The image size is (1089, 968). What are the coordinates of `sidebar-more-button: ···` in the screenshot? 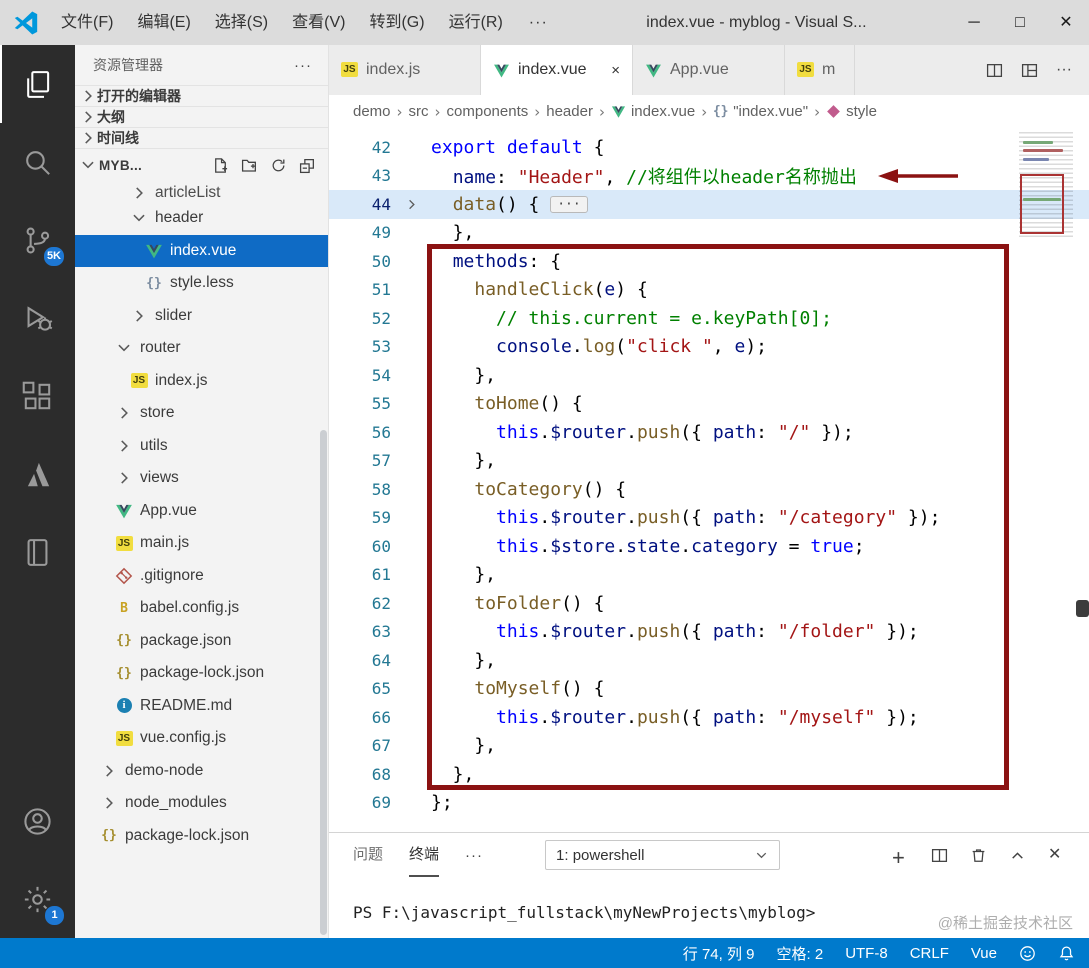 It's located at (303, 65).